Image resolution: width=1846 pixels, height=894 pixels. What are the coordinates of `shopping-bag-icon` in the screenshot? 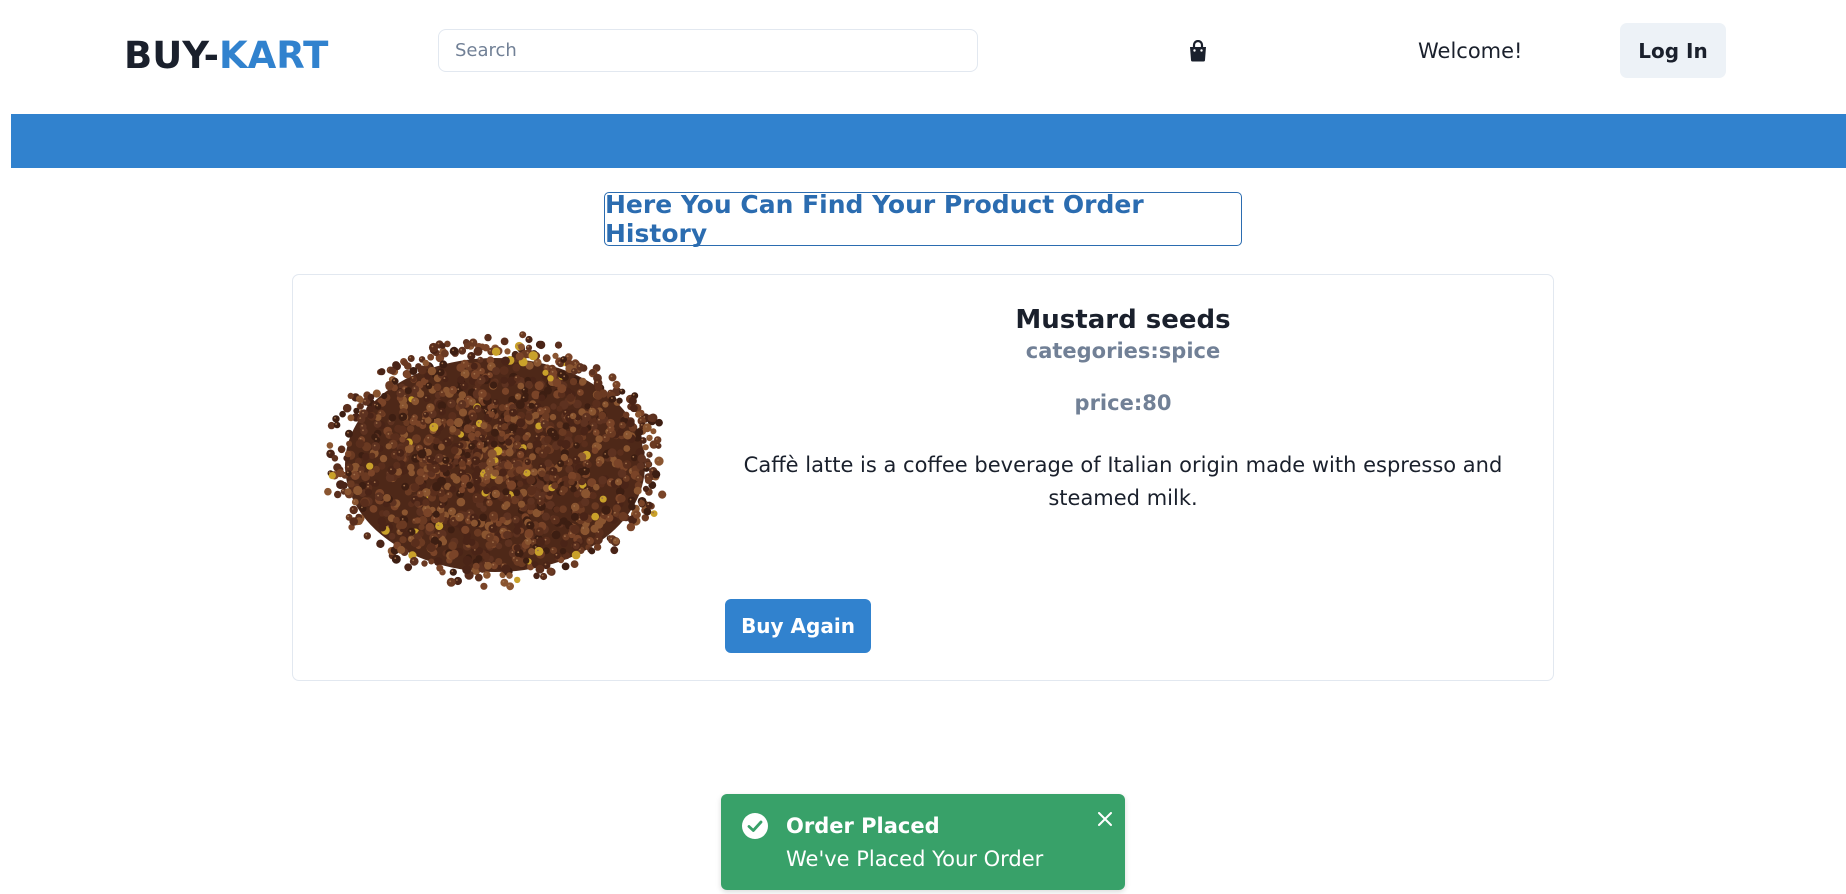 It's located at (1198, 50).